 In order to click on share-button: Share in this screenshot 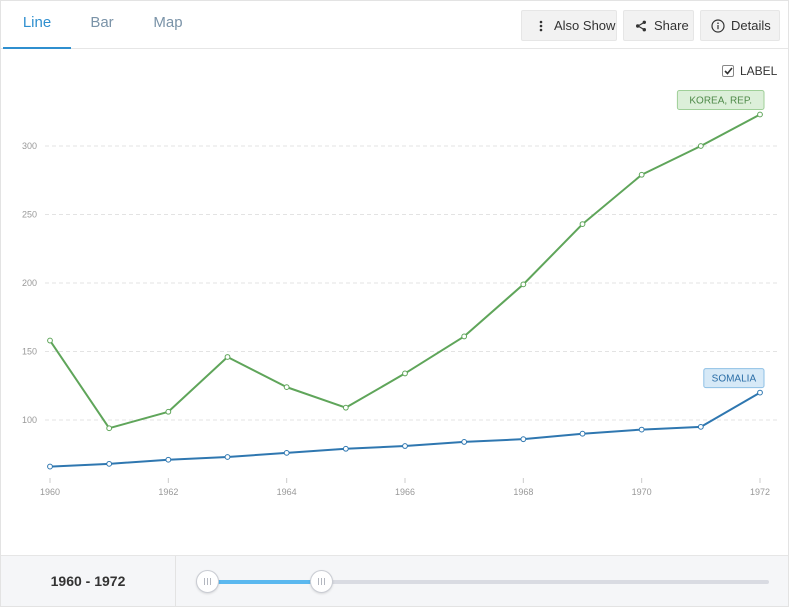, I will do `click(658, 25)`.